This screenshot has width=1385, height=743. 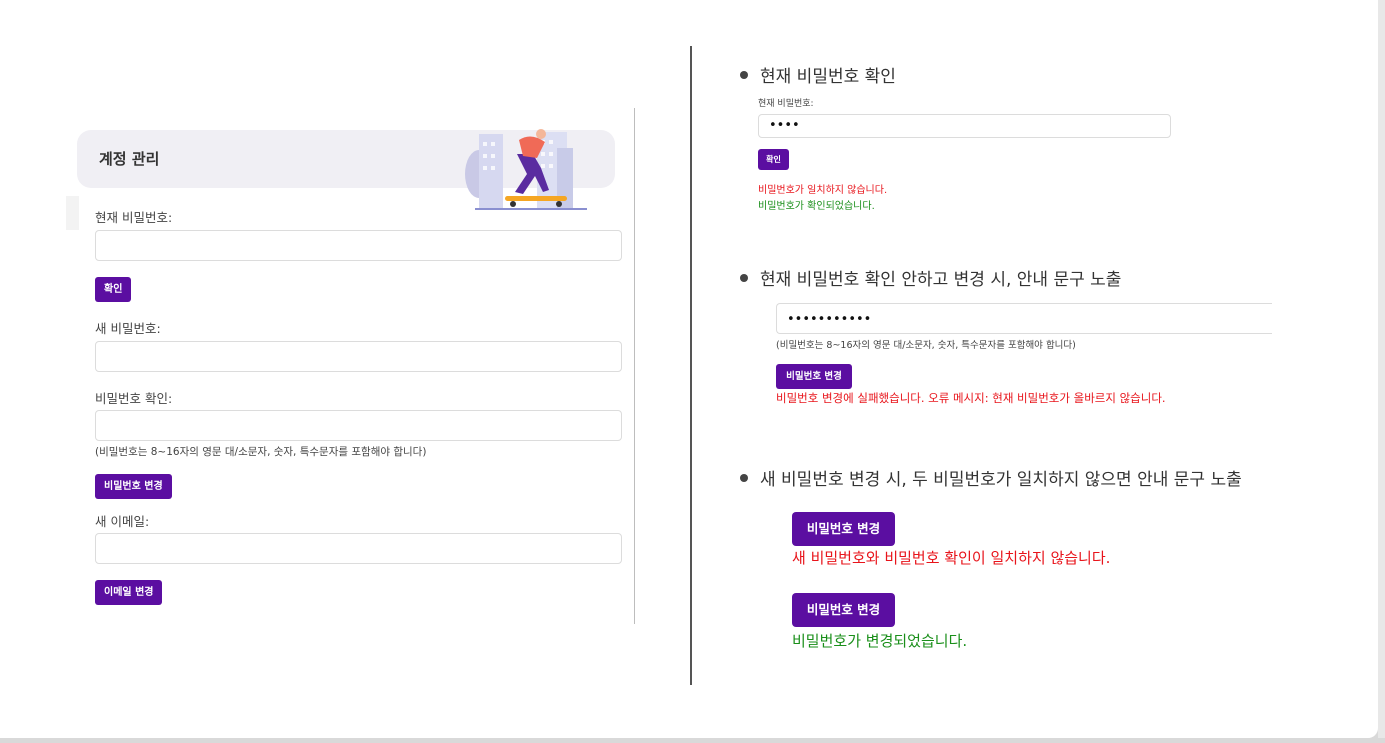 What do you see at coordinates (1381, 369) in the screenshot?
I see `scrollbar` at bounding box center [1381, 369].